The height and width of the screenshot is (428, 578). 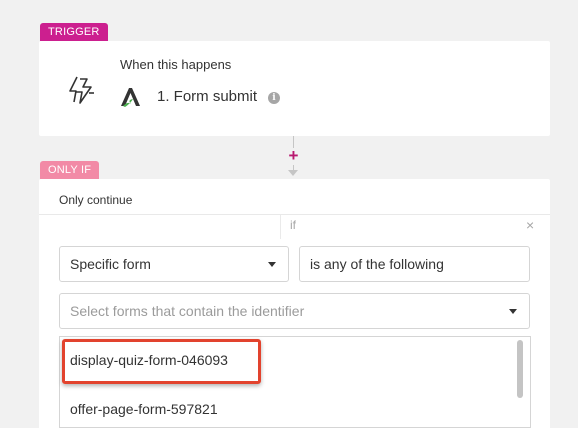 What do you see at coordinates (144, 409) in the screenshot?
I see `dropdown-option: offer-page-form-597821` at bounding box center [144, 409].